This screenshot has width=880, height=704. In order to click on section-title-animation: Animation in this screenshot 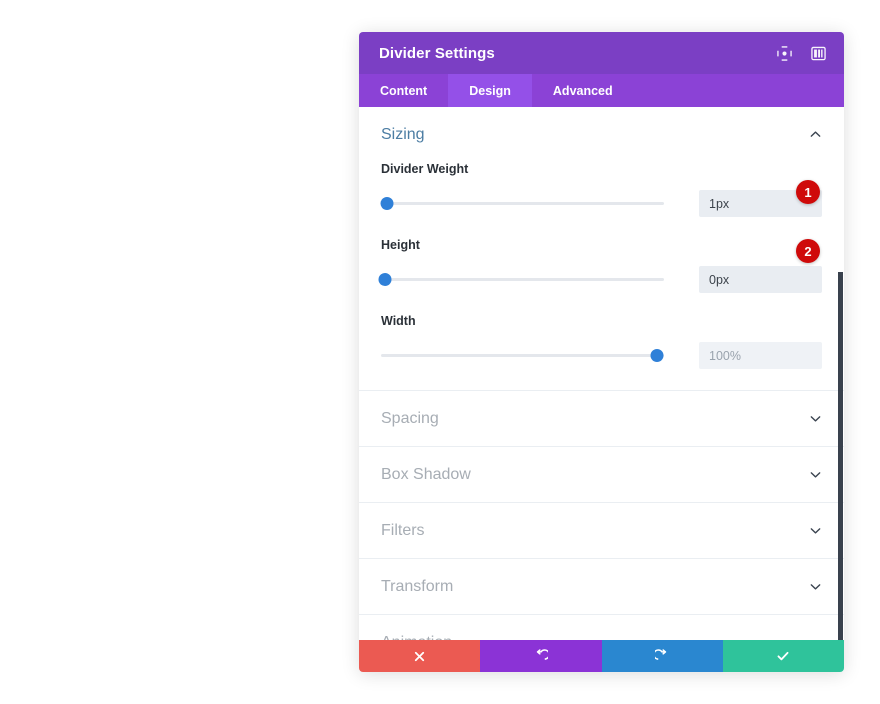, I will do `click(595, 637)`.